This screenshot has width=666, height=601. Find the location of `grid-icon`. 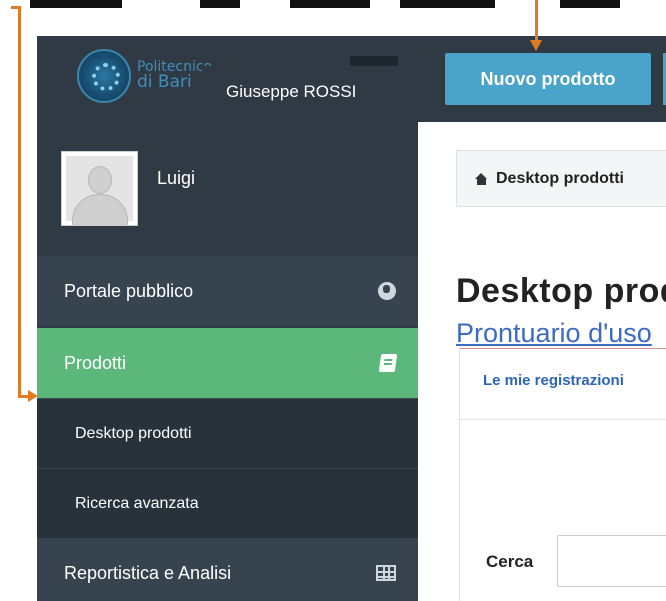

grid-icon is located at coordinates (386, 573).